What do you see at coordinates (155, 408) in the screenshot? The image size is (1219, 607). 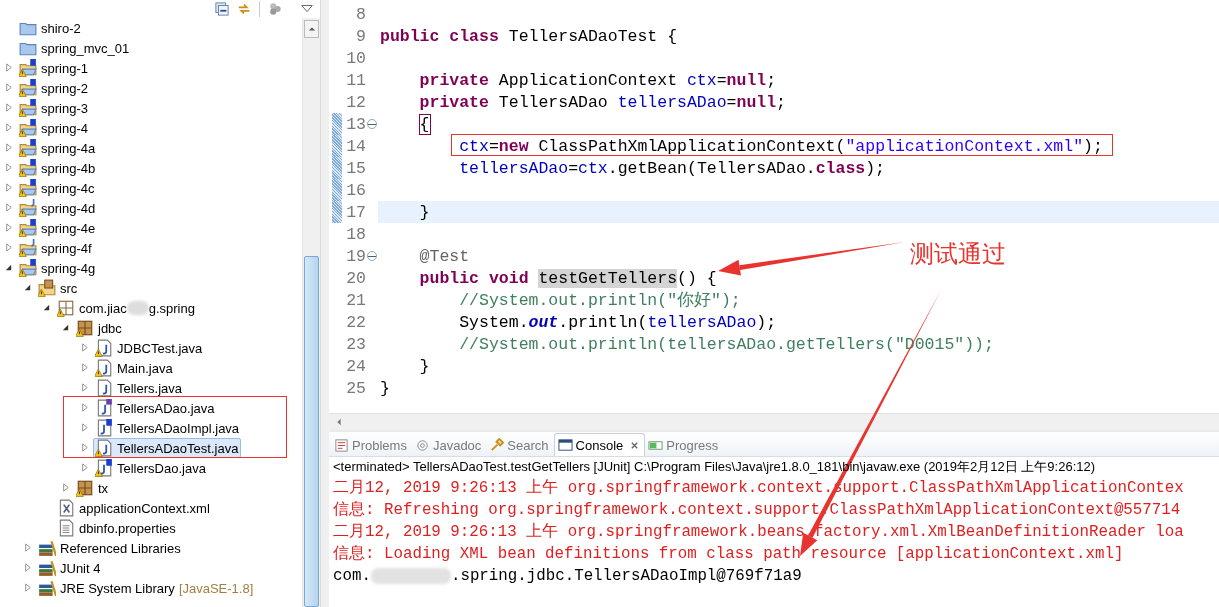 I see `tree-item: TellersADao.java` at bounding box center [155, 408].